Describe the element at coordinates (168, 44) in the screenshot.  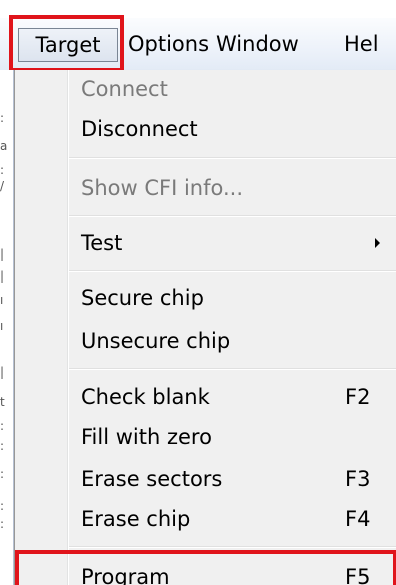
I see `menu-options: Options` at that location.